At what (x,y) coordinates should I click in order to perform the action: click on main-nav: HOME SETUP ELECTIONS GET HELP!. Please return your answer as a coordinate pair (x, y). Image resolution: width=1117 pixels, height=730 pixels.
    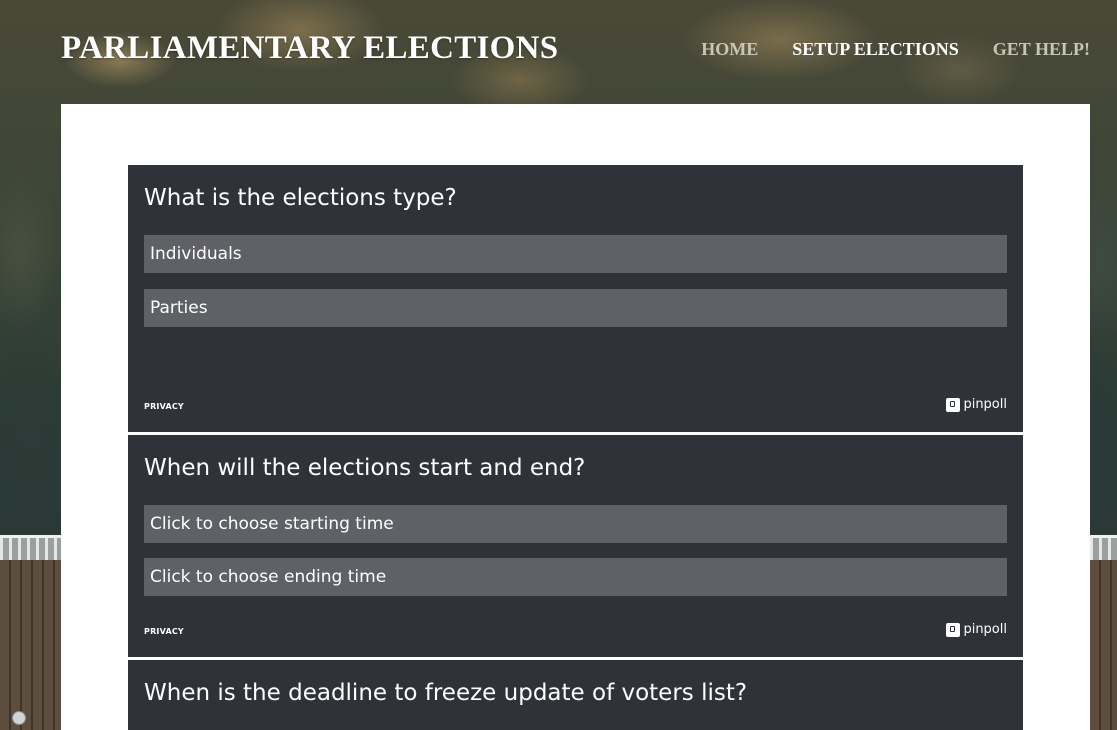
    Looking at the image, I should click on (895, 49).